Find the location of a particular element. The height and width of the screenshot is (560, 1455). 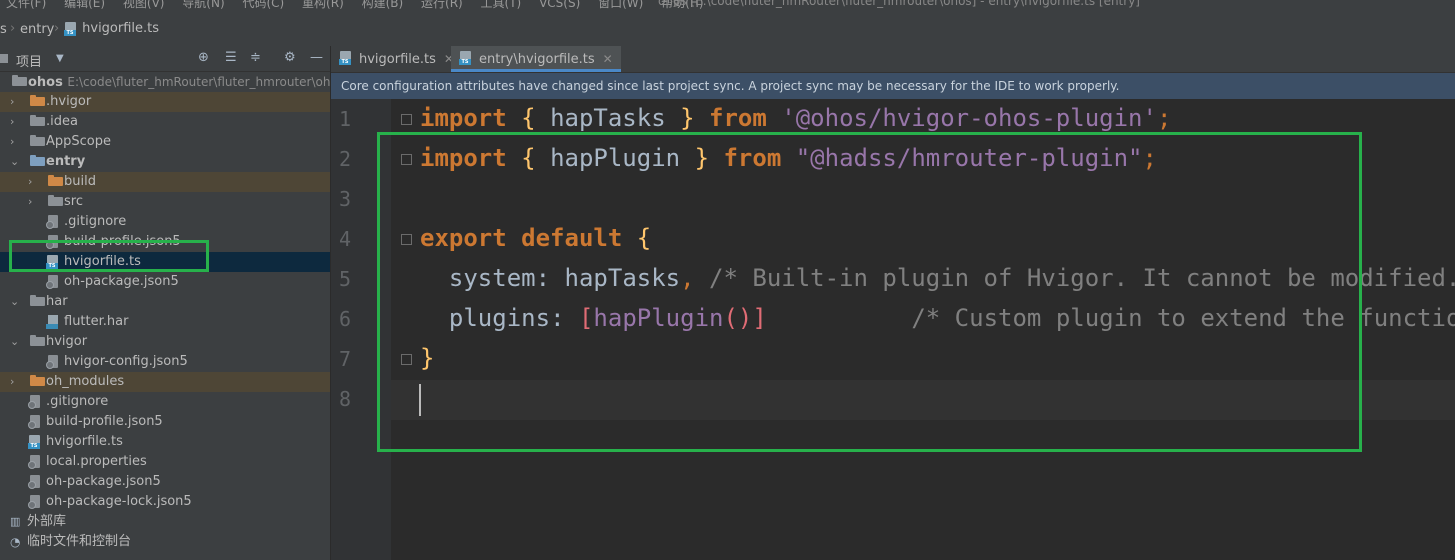

project-panel-header: 项目 ▼ ⊕ ☰ ≑ ⚙ — is located at coordinates (165, 59).